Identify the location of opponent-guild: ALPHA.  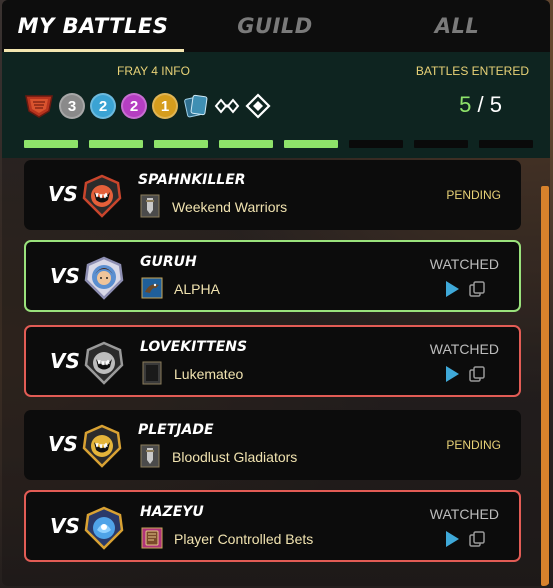
(197, 289).